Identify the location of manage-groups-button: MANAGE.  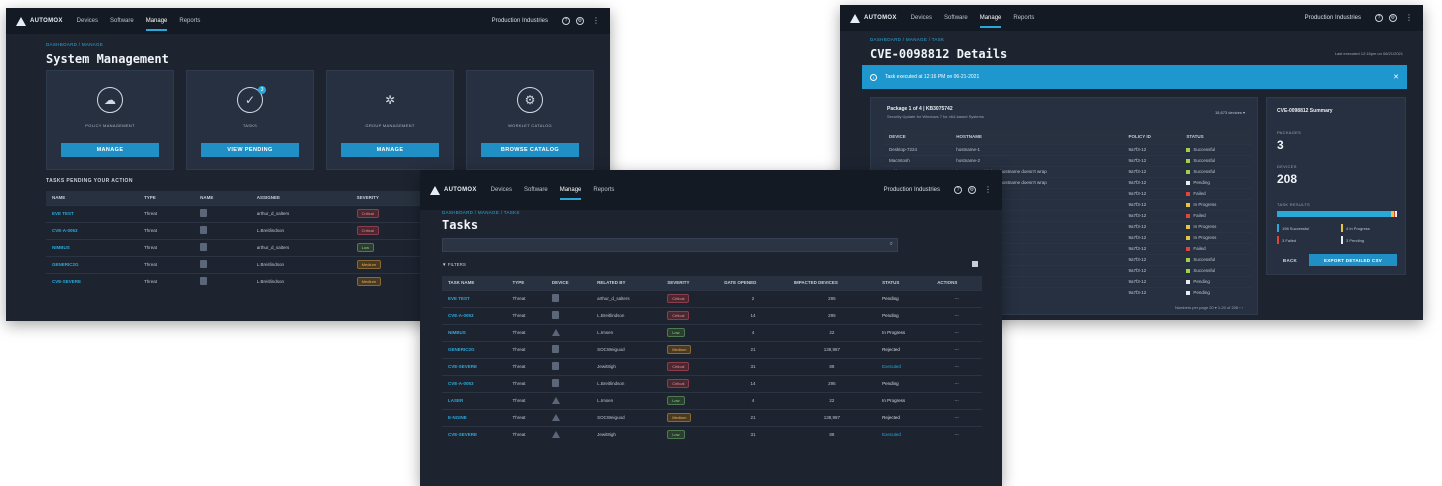
(390, 150).